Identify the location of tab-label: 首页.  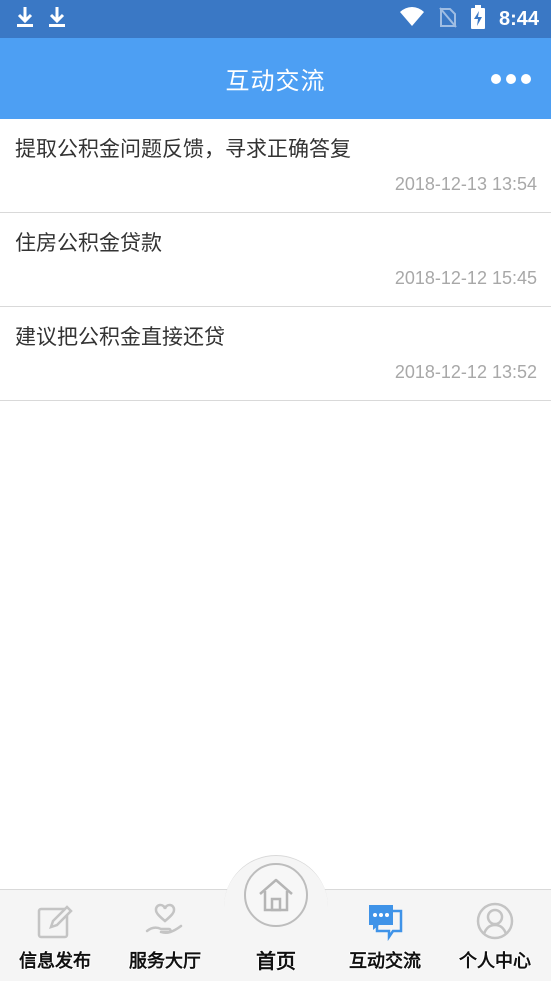
(276, 961).